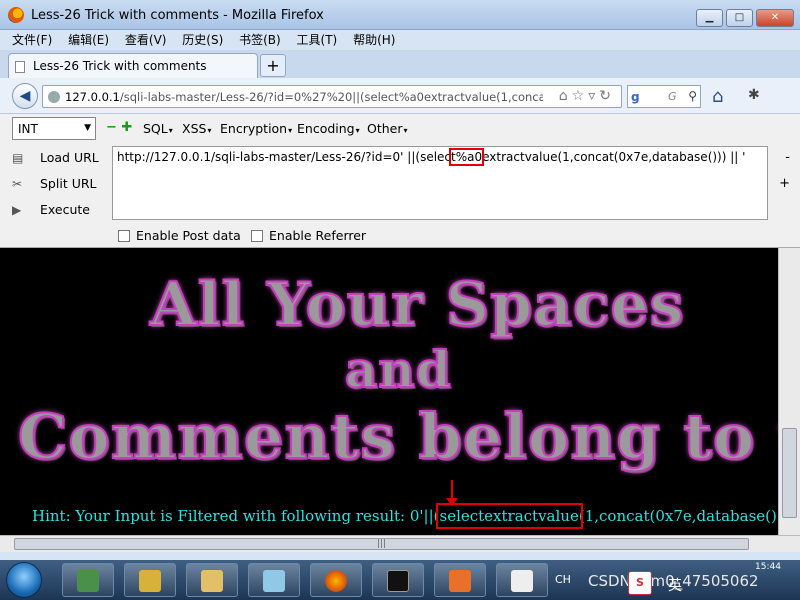 The width and height of the screenshot is (800, 600). Describe the element at coordinates (88, 40) in the screenshot. I see `menu-edit: 编辑(E)` at that location.